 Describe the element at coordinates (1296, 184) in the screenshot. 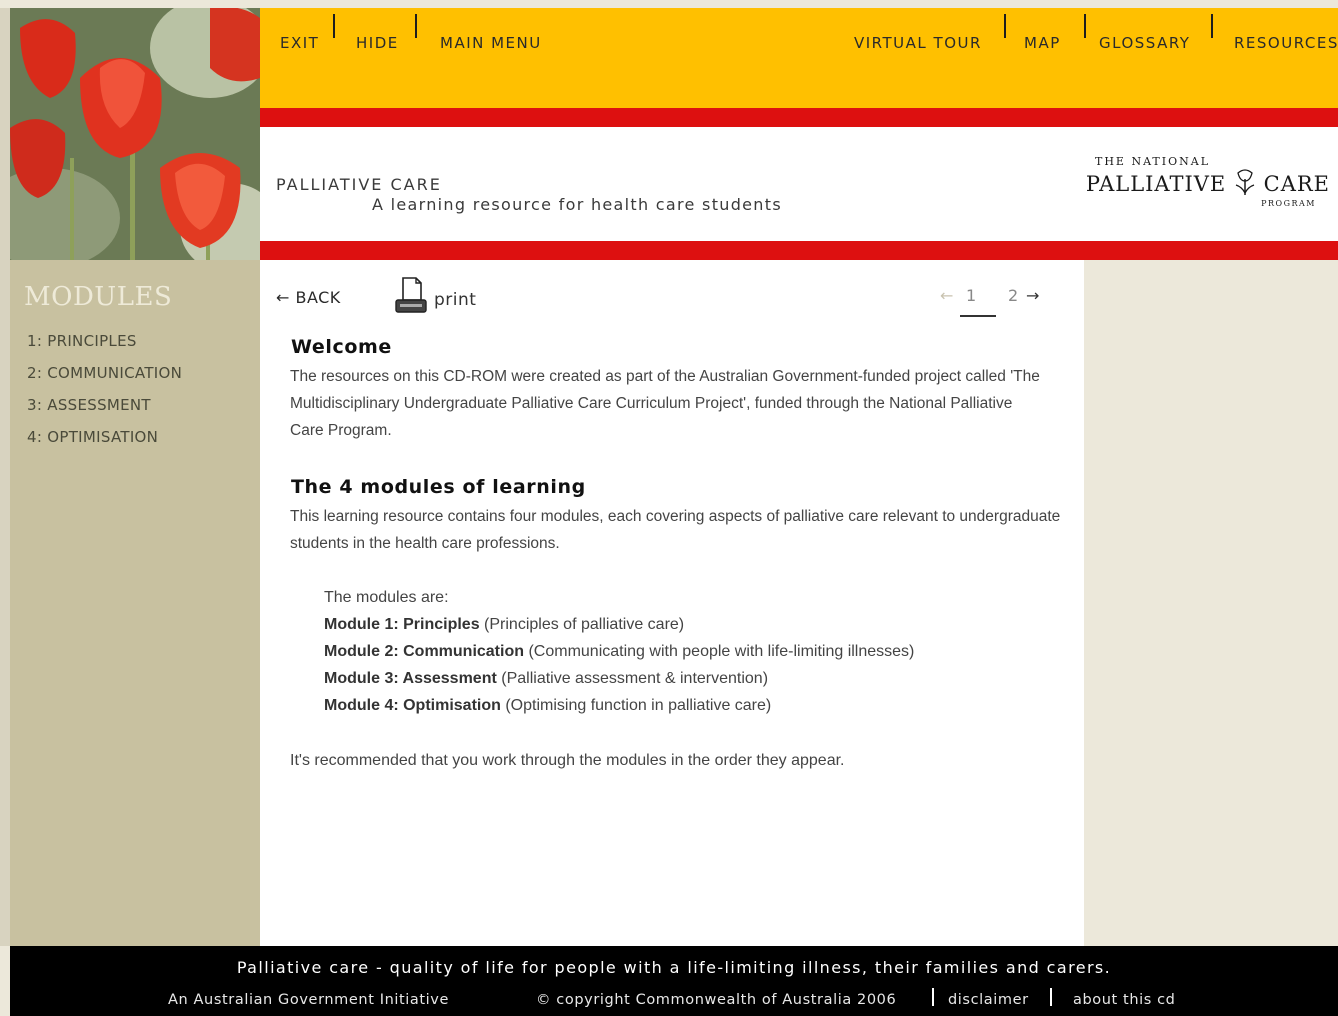

I see `logo-word-right: CARE` at that location.